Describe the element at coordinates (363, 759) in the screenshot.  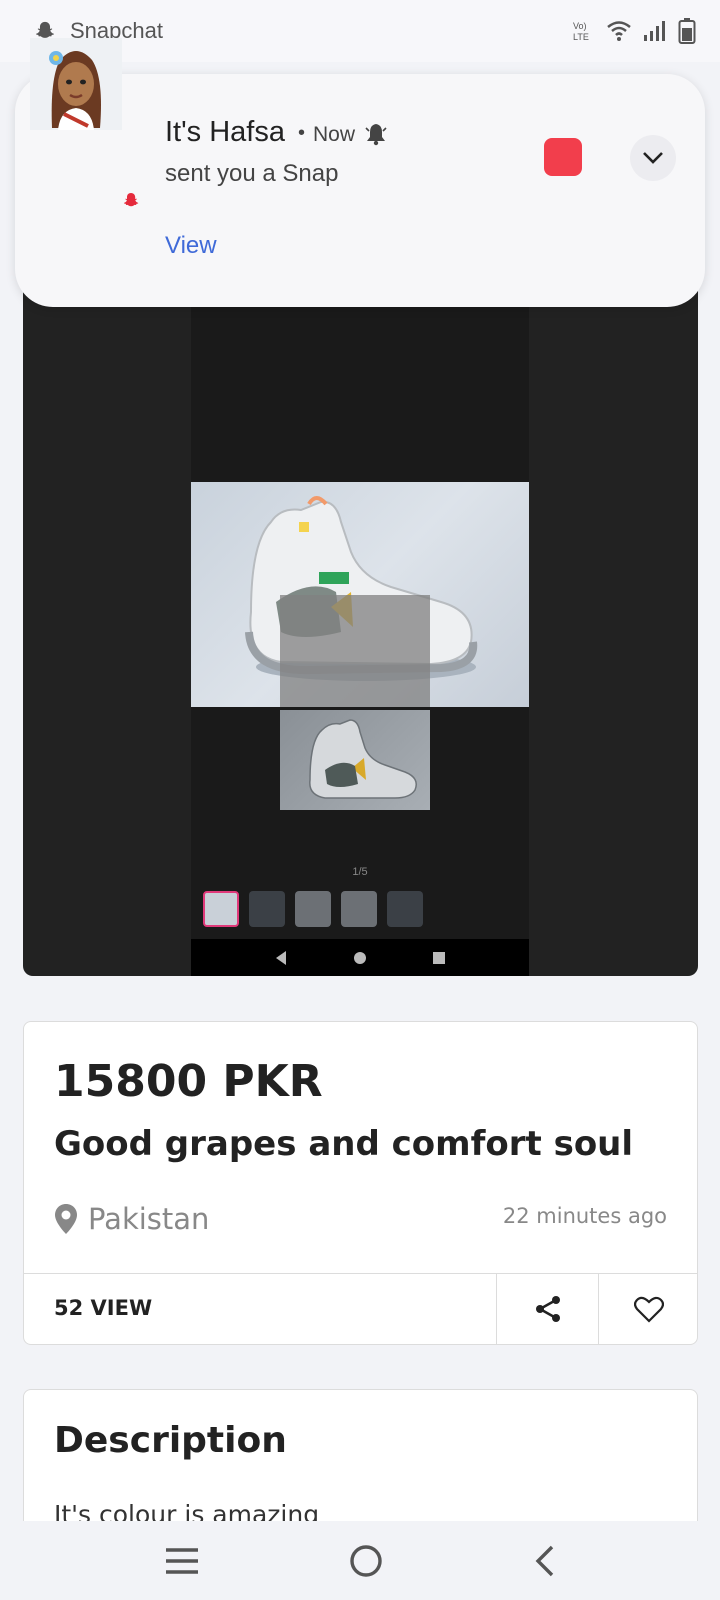
I see `sneaker-thumb-image` at that location.